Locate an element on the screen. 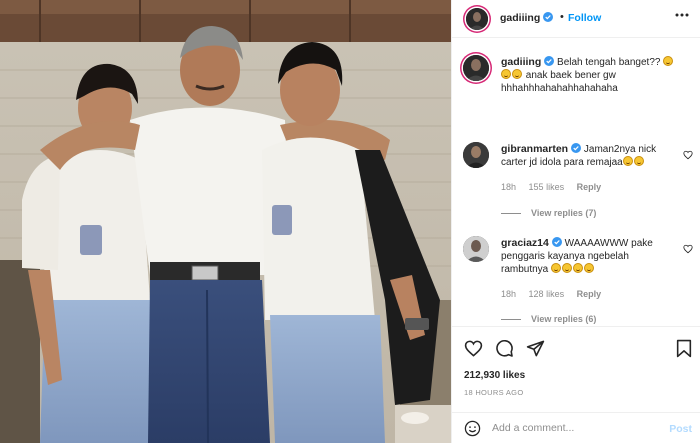 This screenshot has width=700, height=443. author-username: gadiiing is located at coordinates (527, 18).